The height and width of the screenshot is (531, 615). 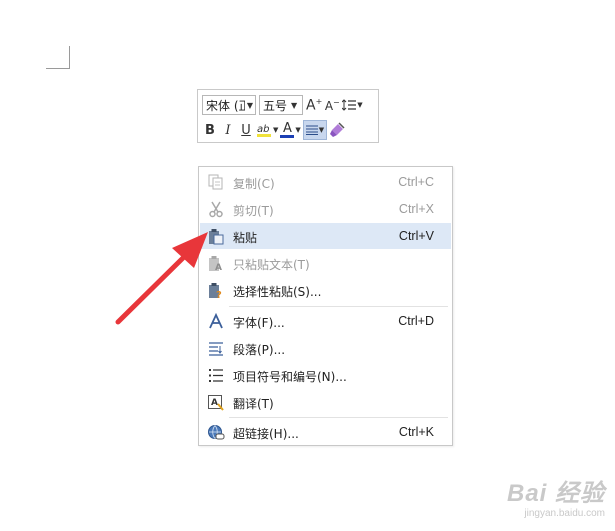 What do you see at coordinates (161, 278) in the screenshot?
I see `annotation-arrow` at bounding box center [161, 278].